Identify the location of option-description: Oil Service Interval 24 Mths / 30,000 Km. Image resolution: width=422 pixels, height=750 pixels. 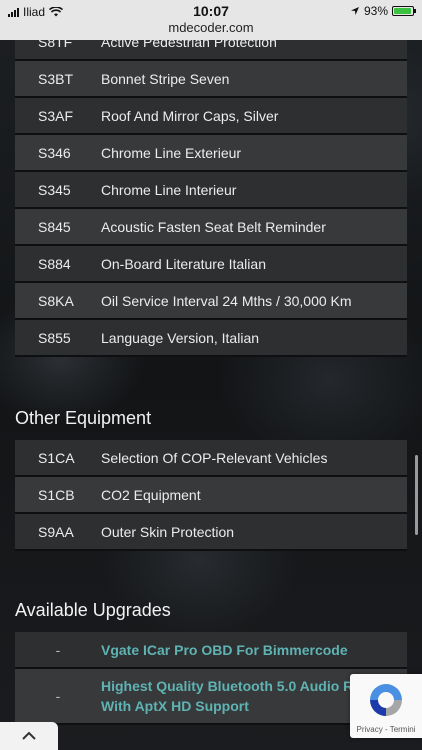
(254, 301).